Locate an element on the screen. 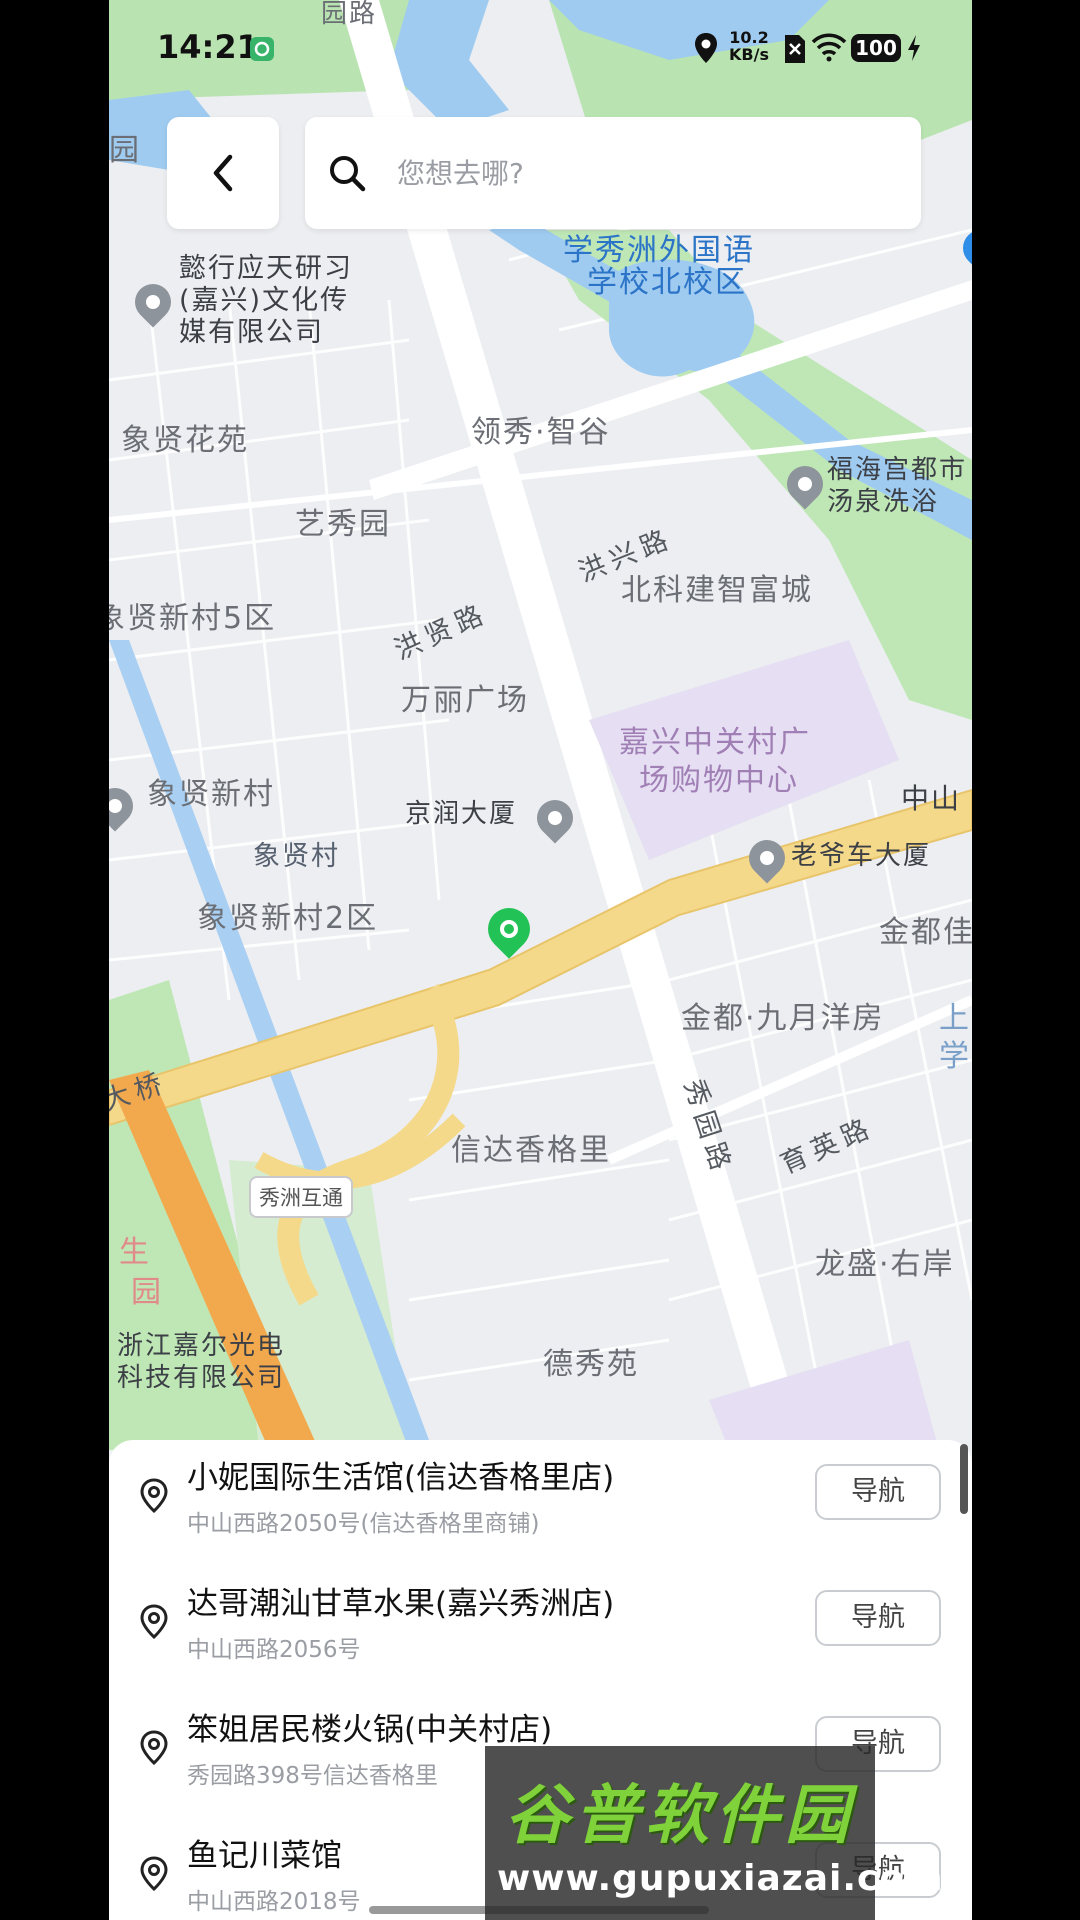  network-speed: 10.2 KB/s is located at coordinates (749, 46).